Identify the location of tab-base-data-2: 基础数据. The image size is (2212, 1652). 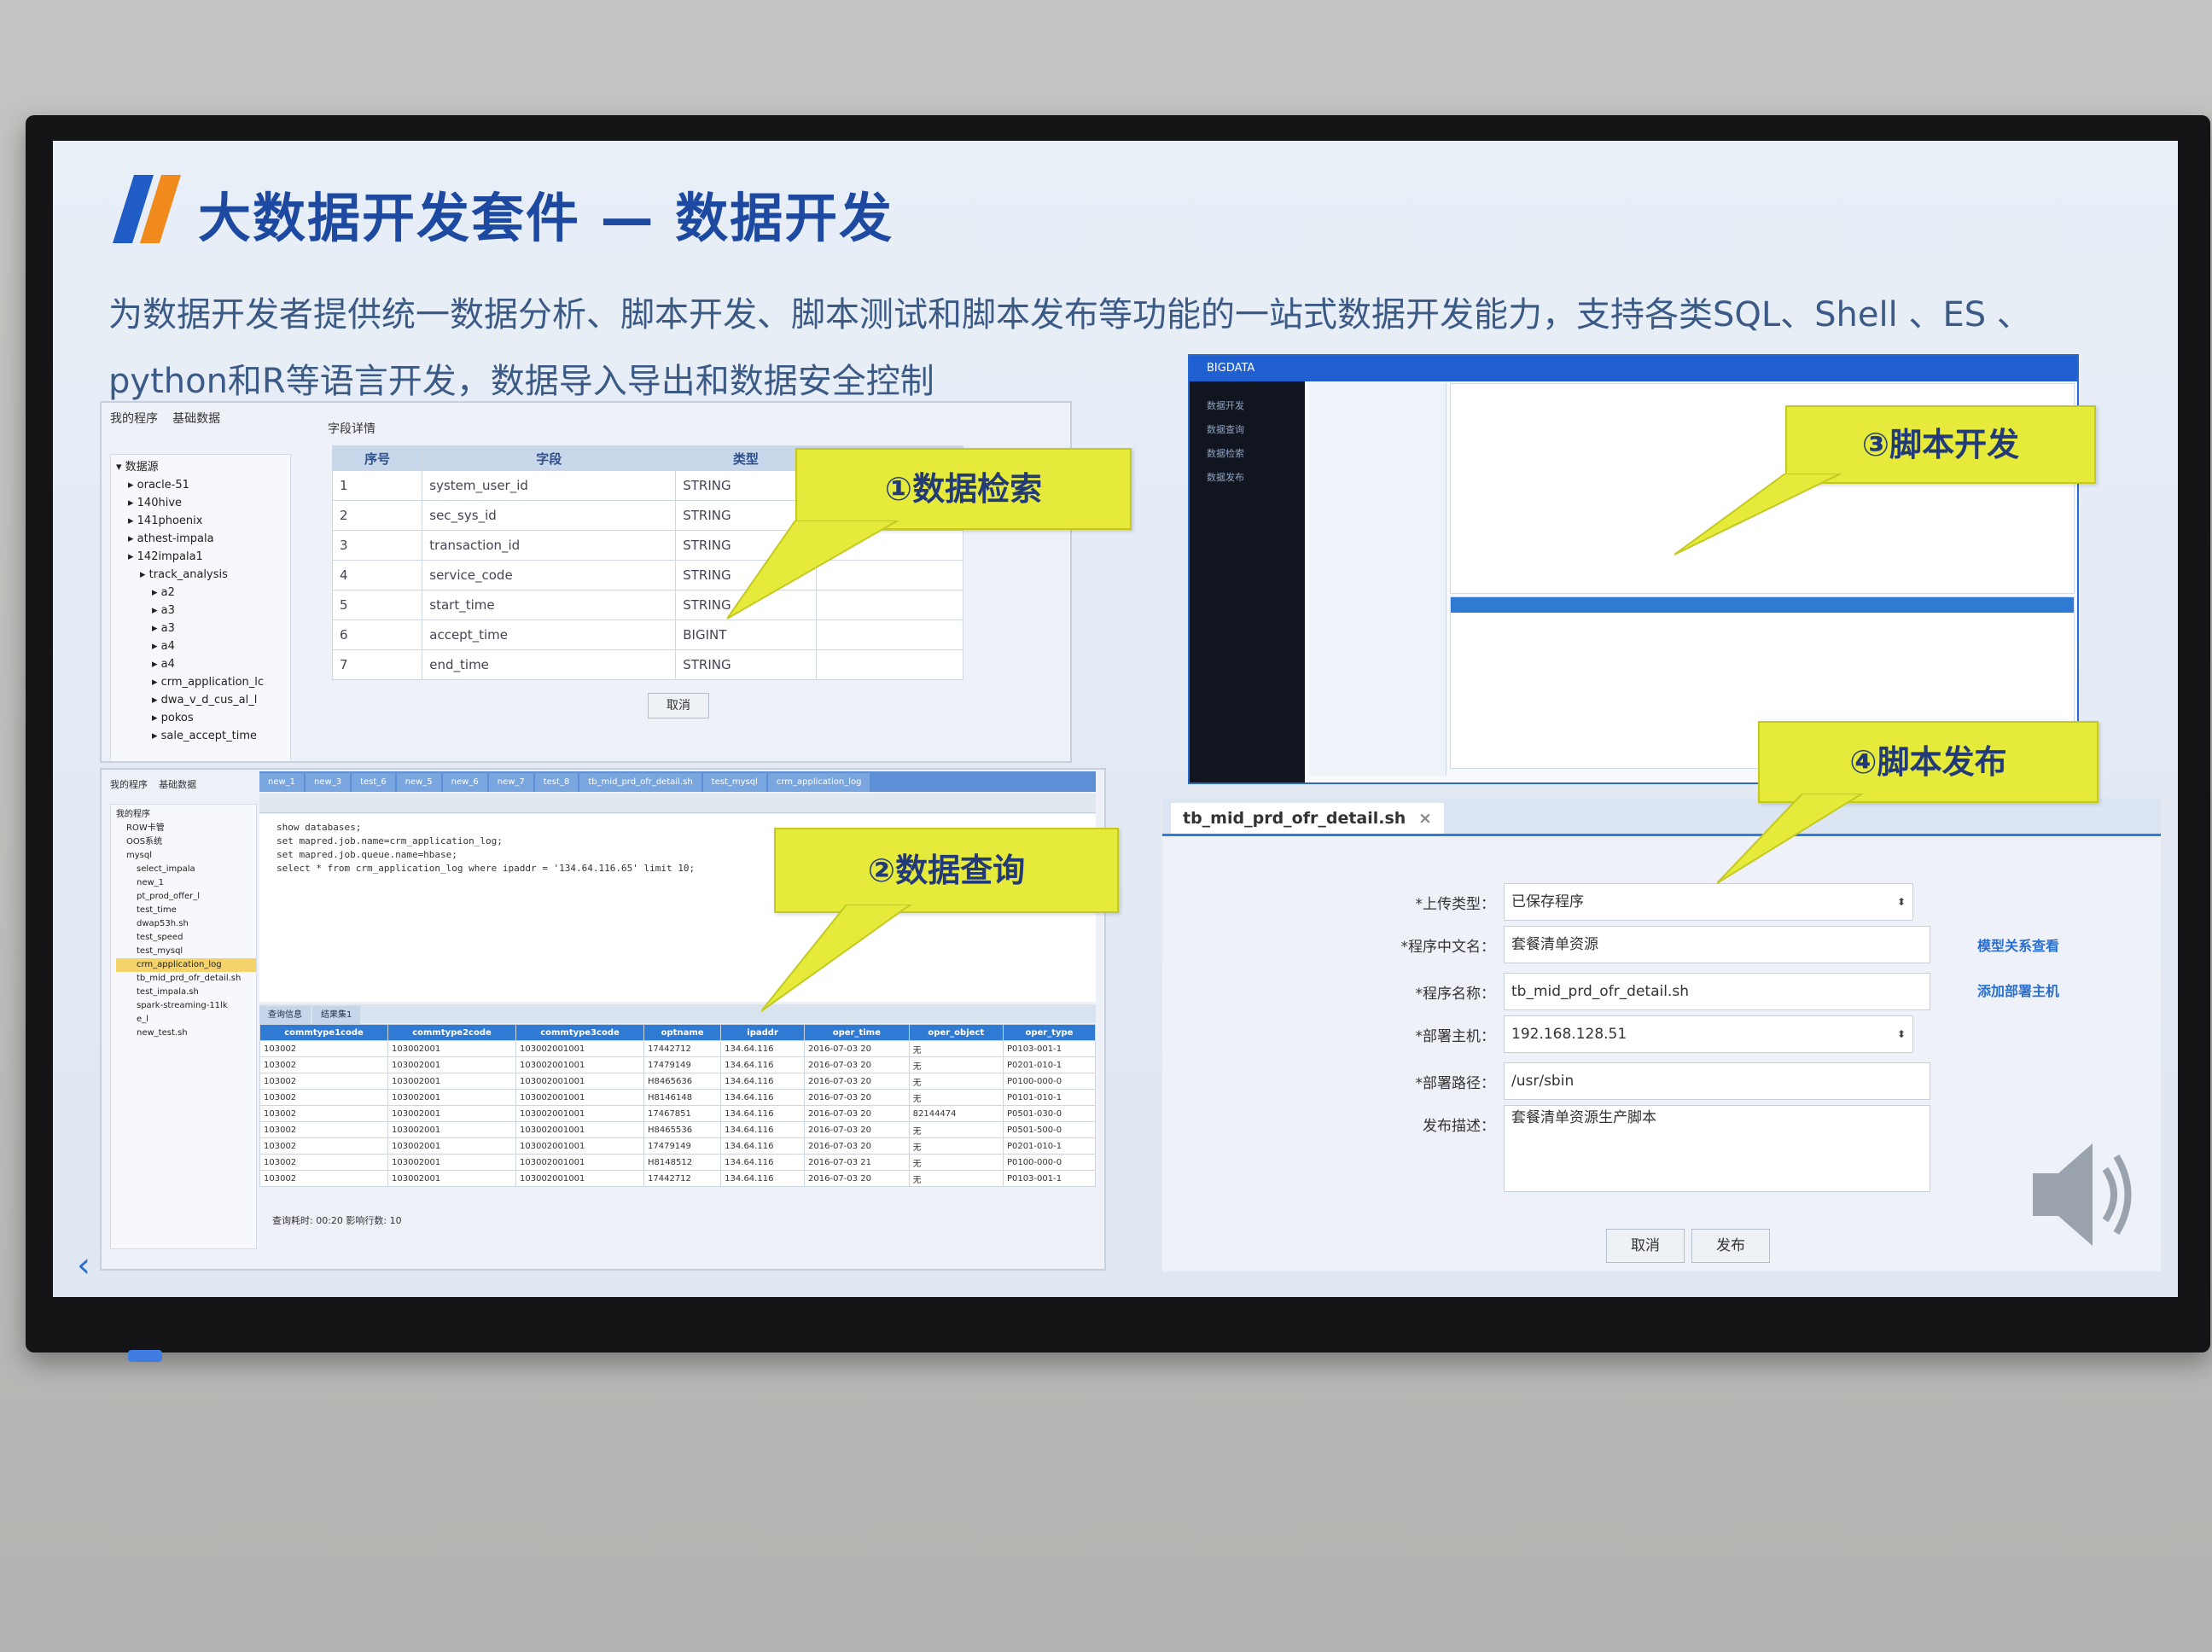
(177, 784).